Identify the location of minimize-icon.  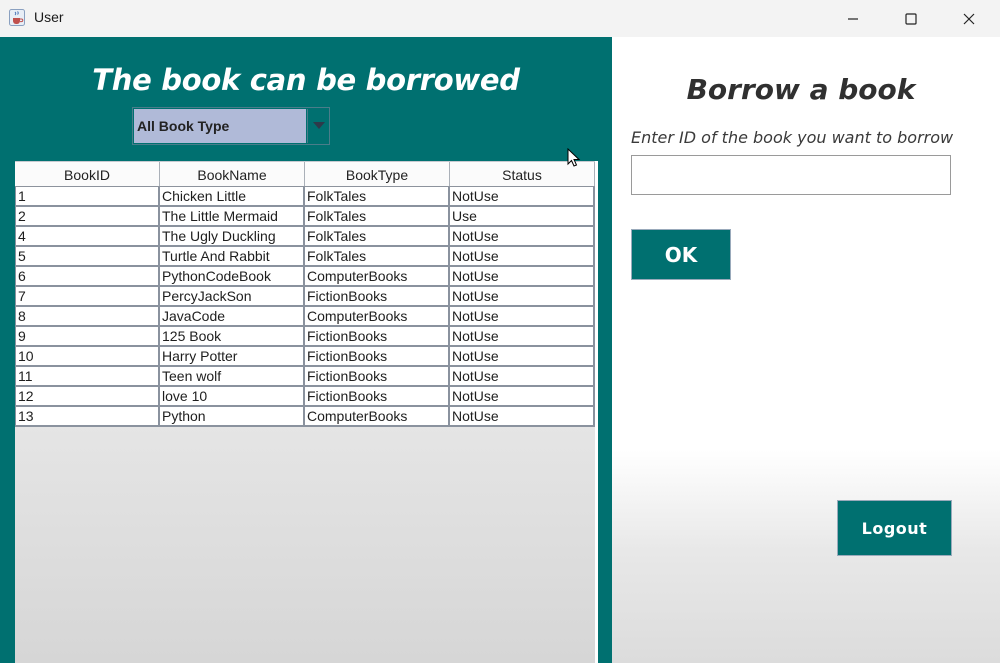
(853, 18).